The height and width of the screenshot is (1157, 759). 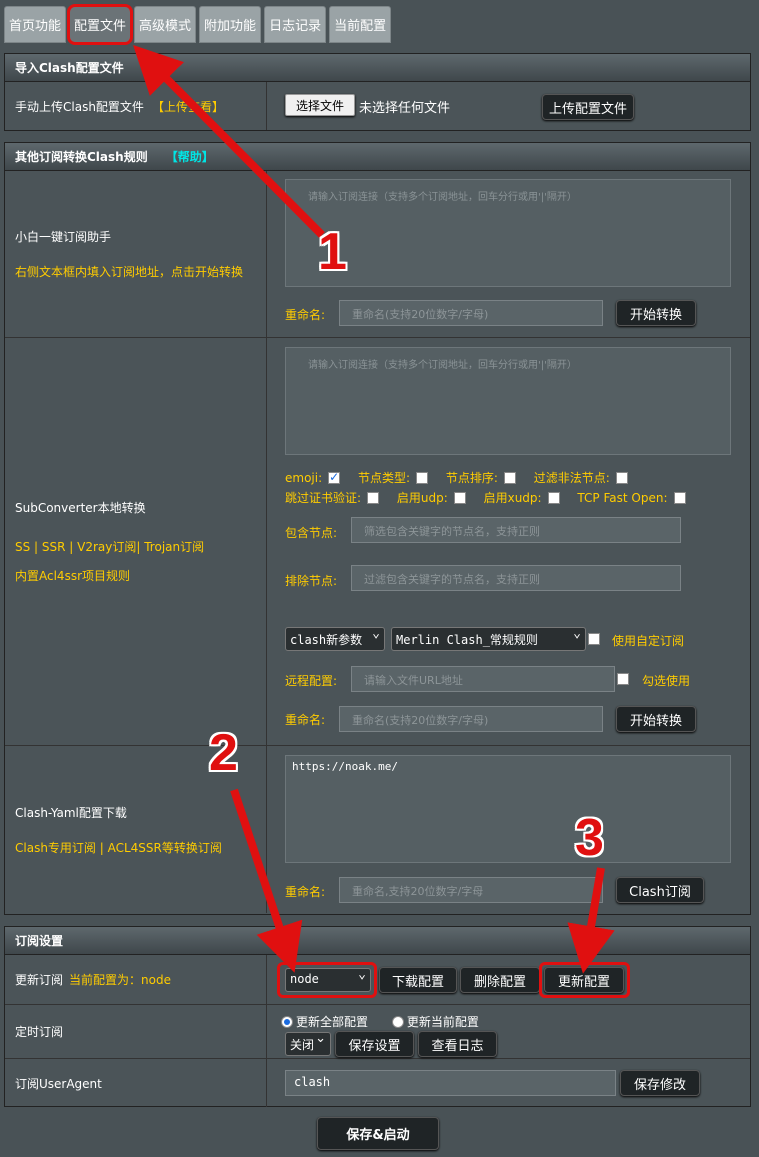 What do you see at coordinates (589, 838) in the screenshot?
I see `annotation-number-3: 3` at bounding box center [589, 838].